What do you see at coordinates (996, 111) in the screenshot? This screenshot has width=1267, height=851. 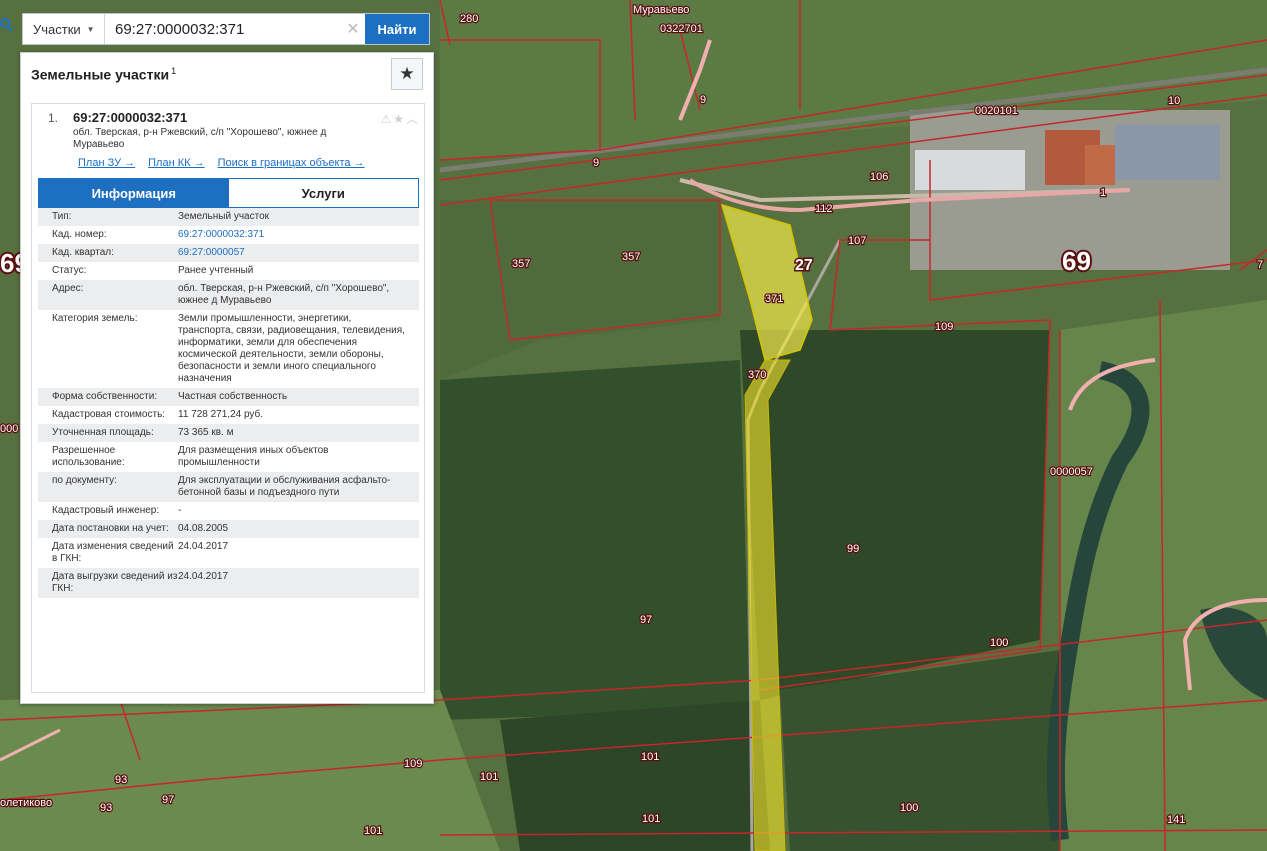 I see `quarter-label: 0020101` at bounding box center [996, 111].